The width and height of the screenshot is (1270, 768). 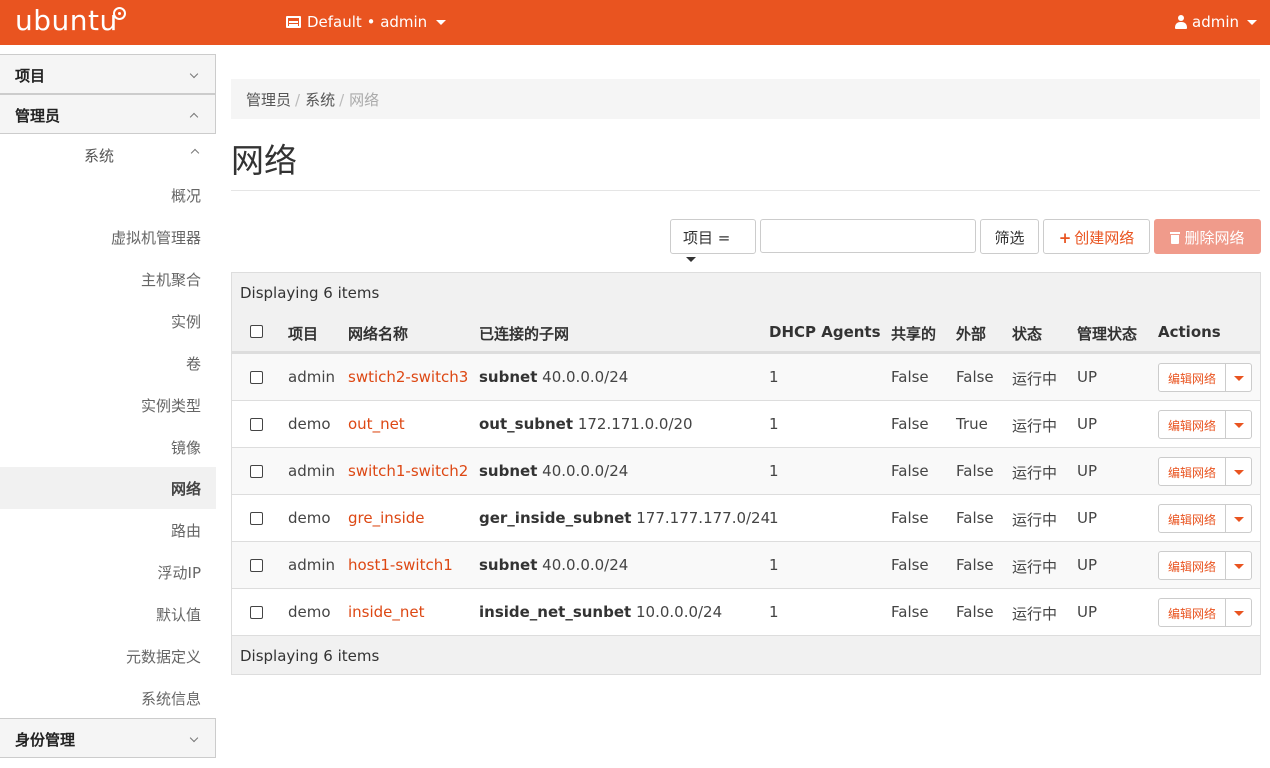 I want to click on sidebar-item-overview: 概况, so click(x=108, y=195).